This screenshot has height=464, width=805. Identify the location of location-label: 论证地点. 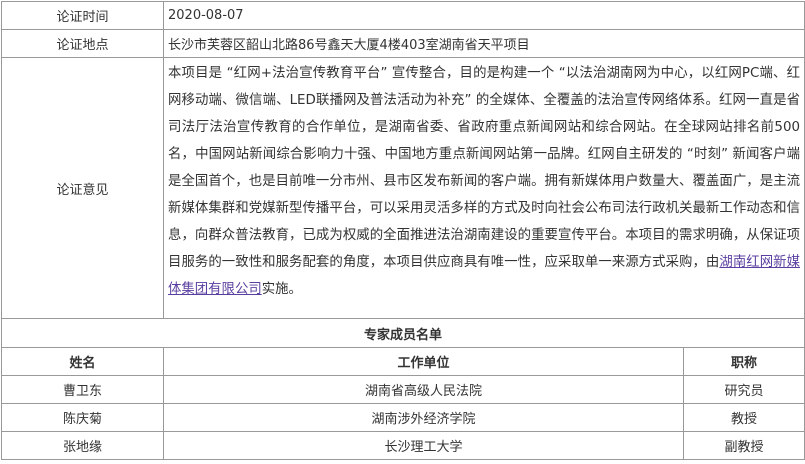
(82, 43).